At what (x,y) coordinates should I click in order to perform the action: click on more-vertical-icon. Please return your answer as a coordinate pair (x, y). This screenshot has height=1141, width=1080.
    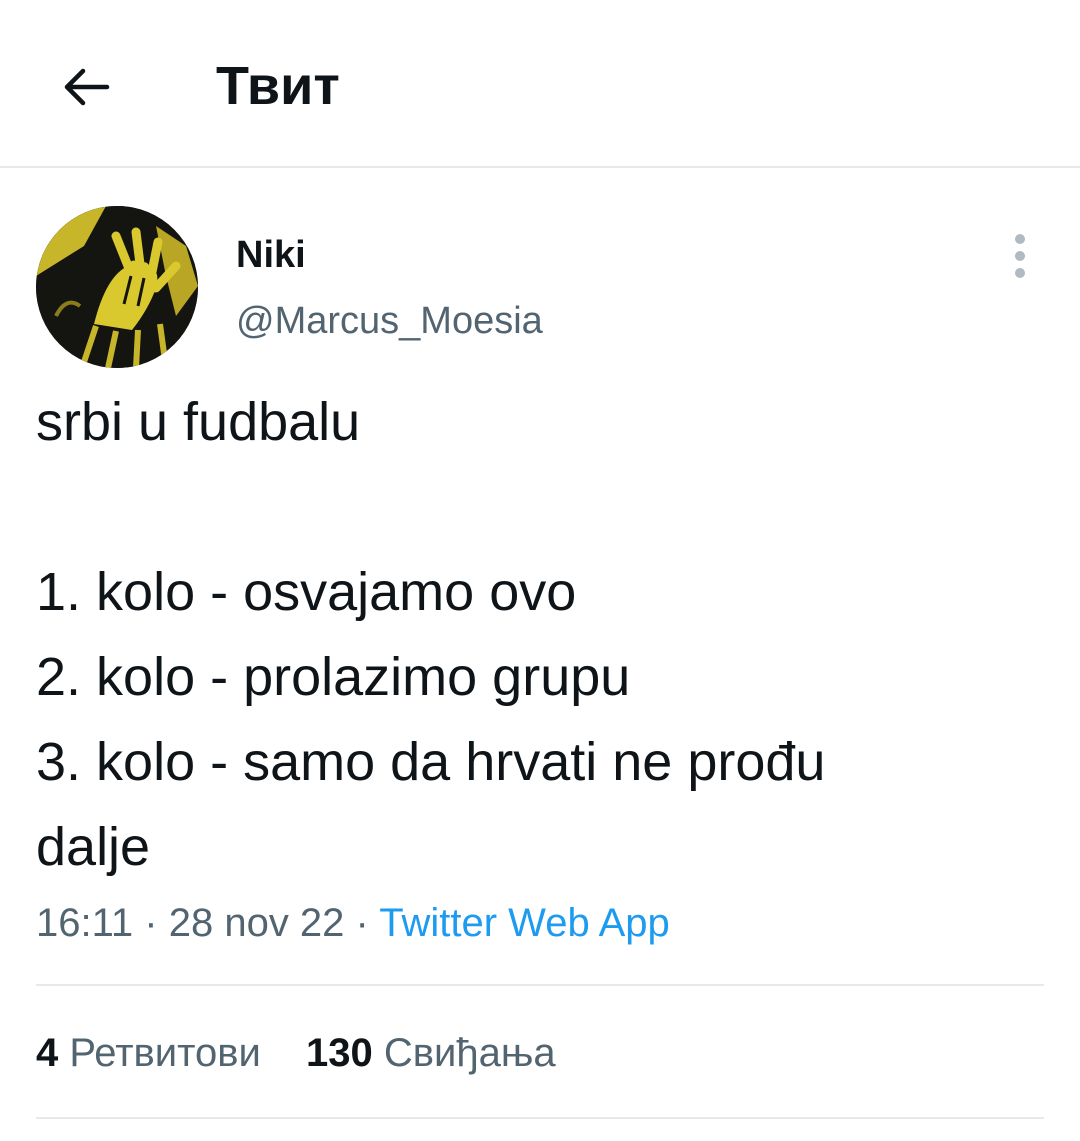
    Looking at the image, I should click on (1020, 239).